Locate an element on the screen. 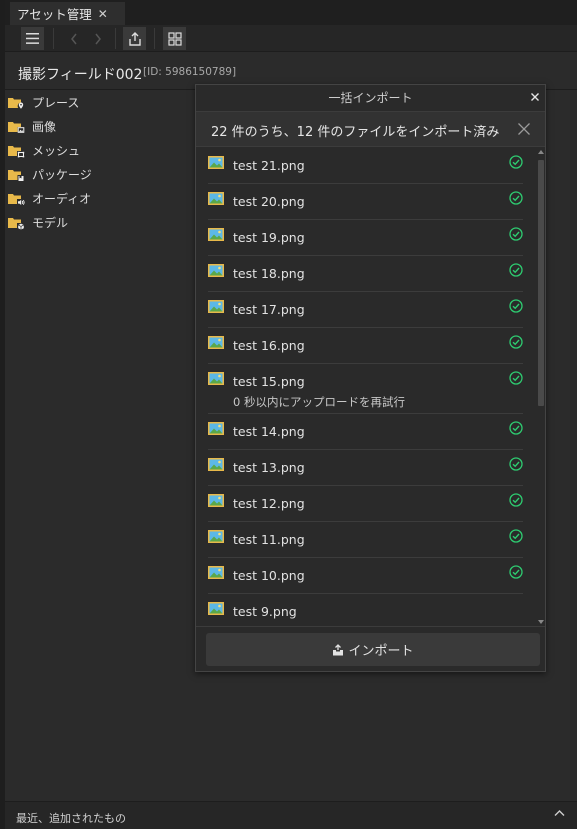  file-name: test 13.png is located at coordinates (269, 467).